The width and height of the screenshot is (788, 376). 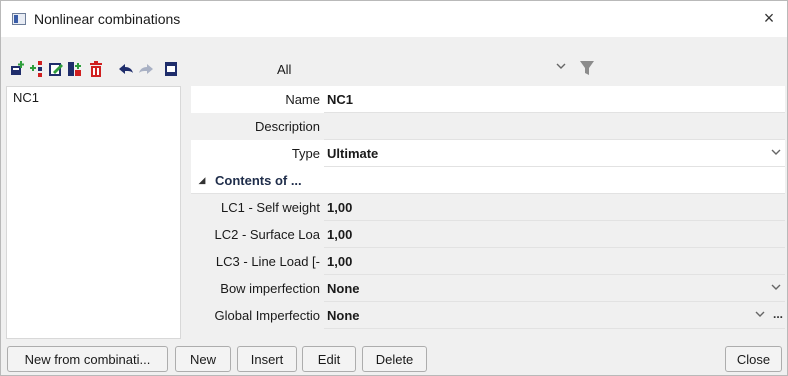 What do you see at coordinates (434, 69) in the screenshot?
I see `filter-select: All` at bounding box center [434, 69].